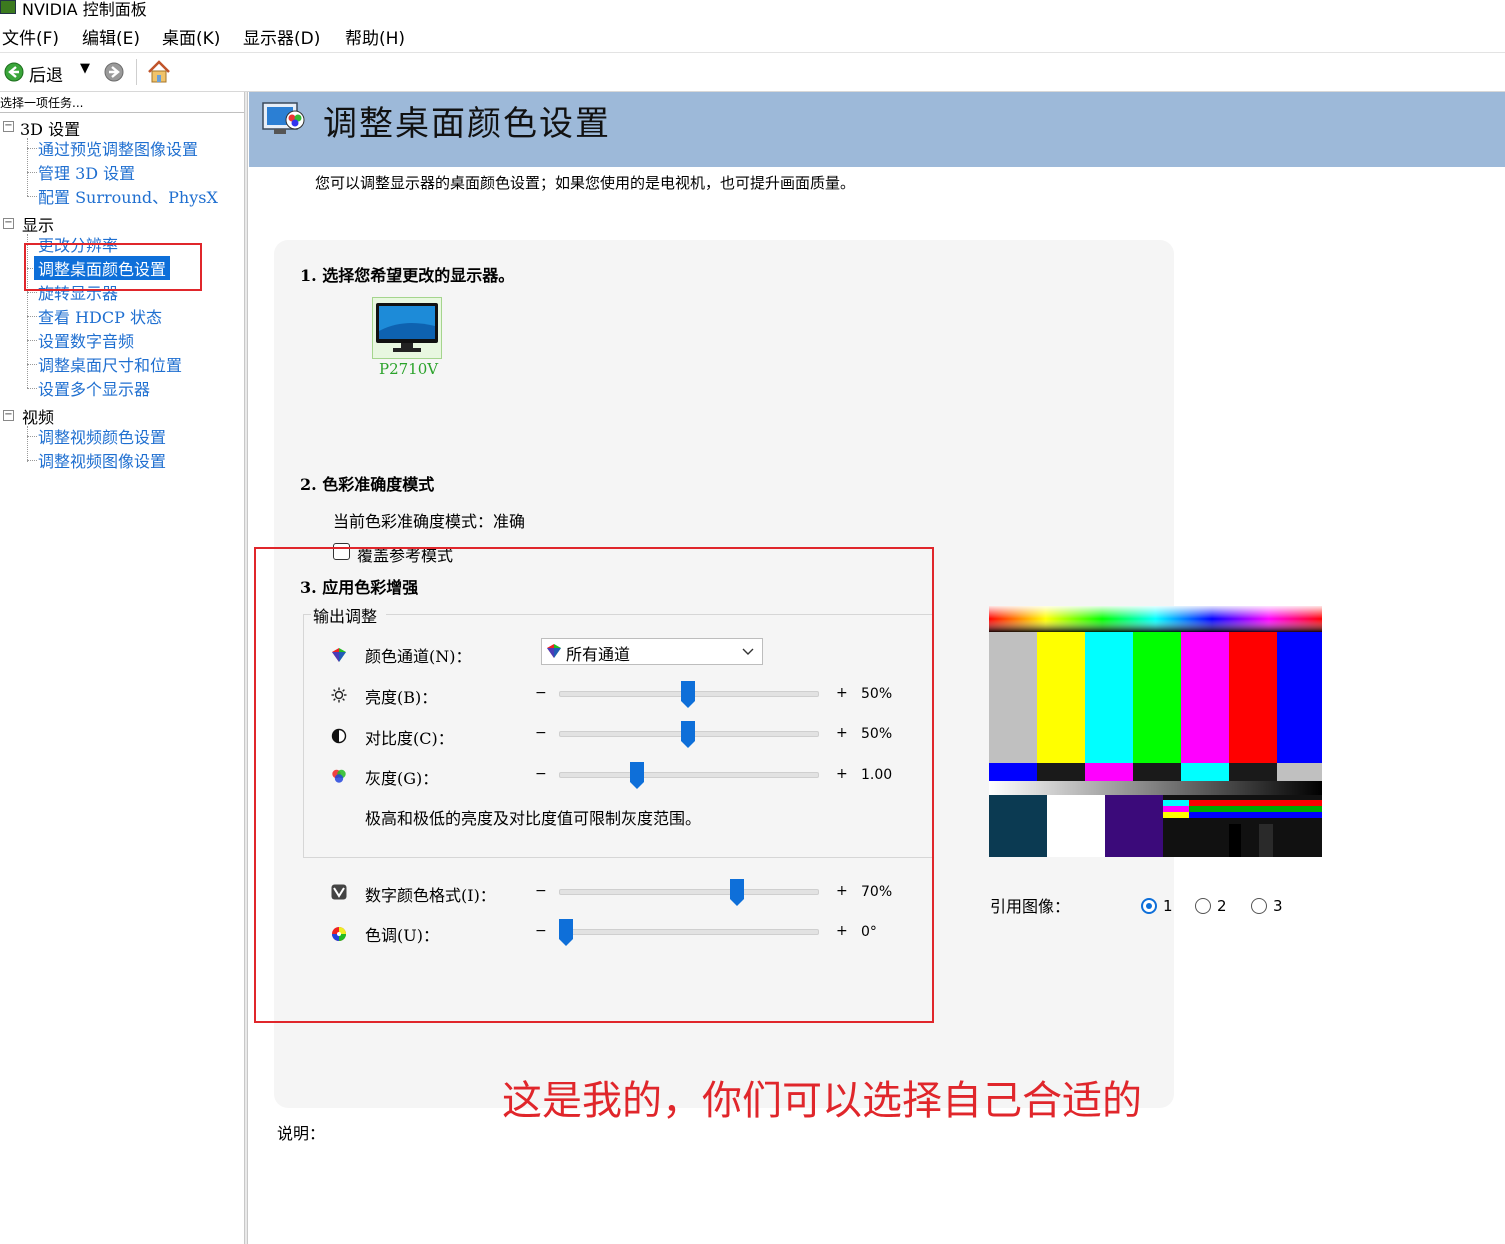 This screenshot has height=1244, width=1505. I want to click on reference-radio-1-label: 1, so click(1168, 906).